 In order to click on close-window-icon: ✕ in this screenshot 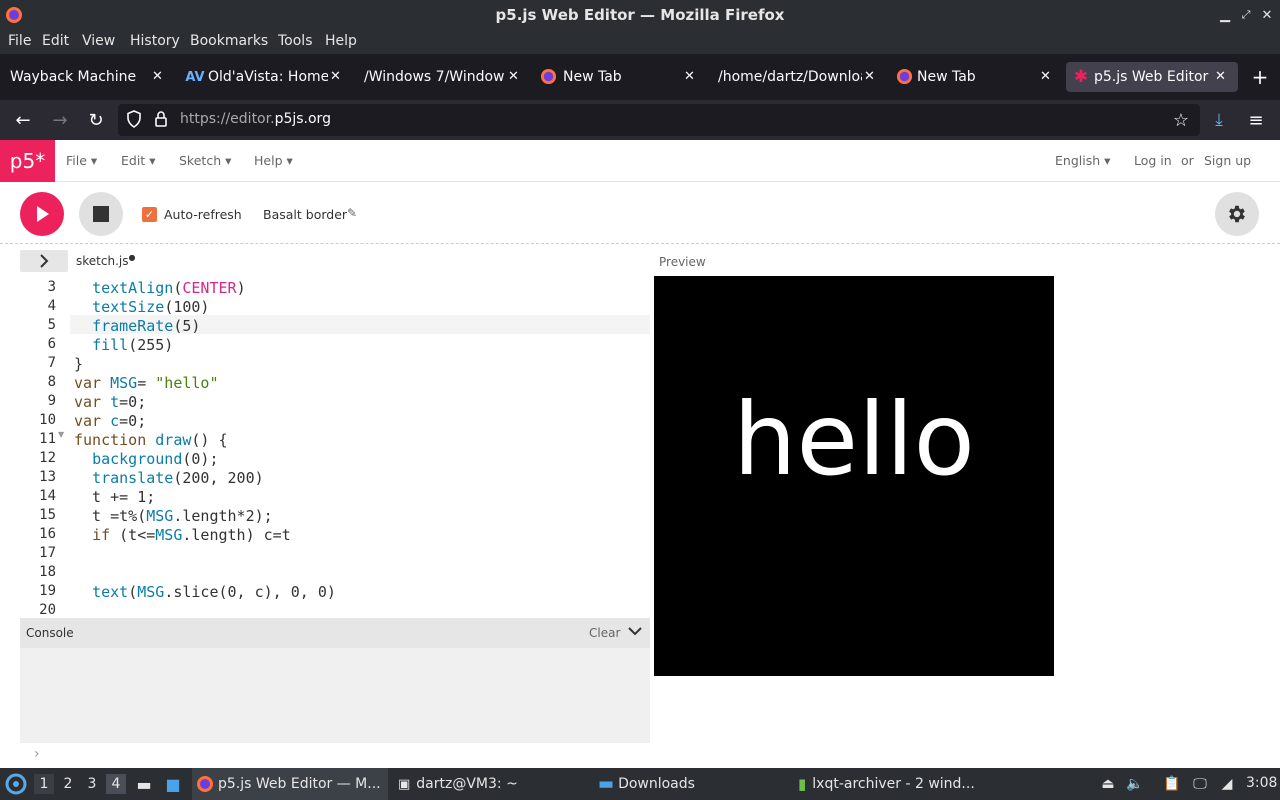, I will do `click(1267, 15)`.